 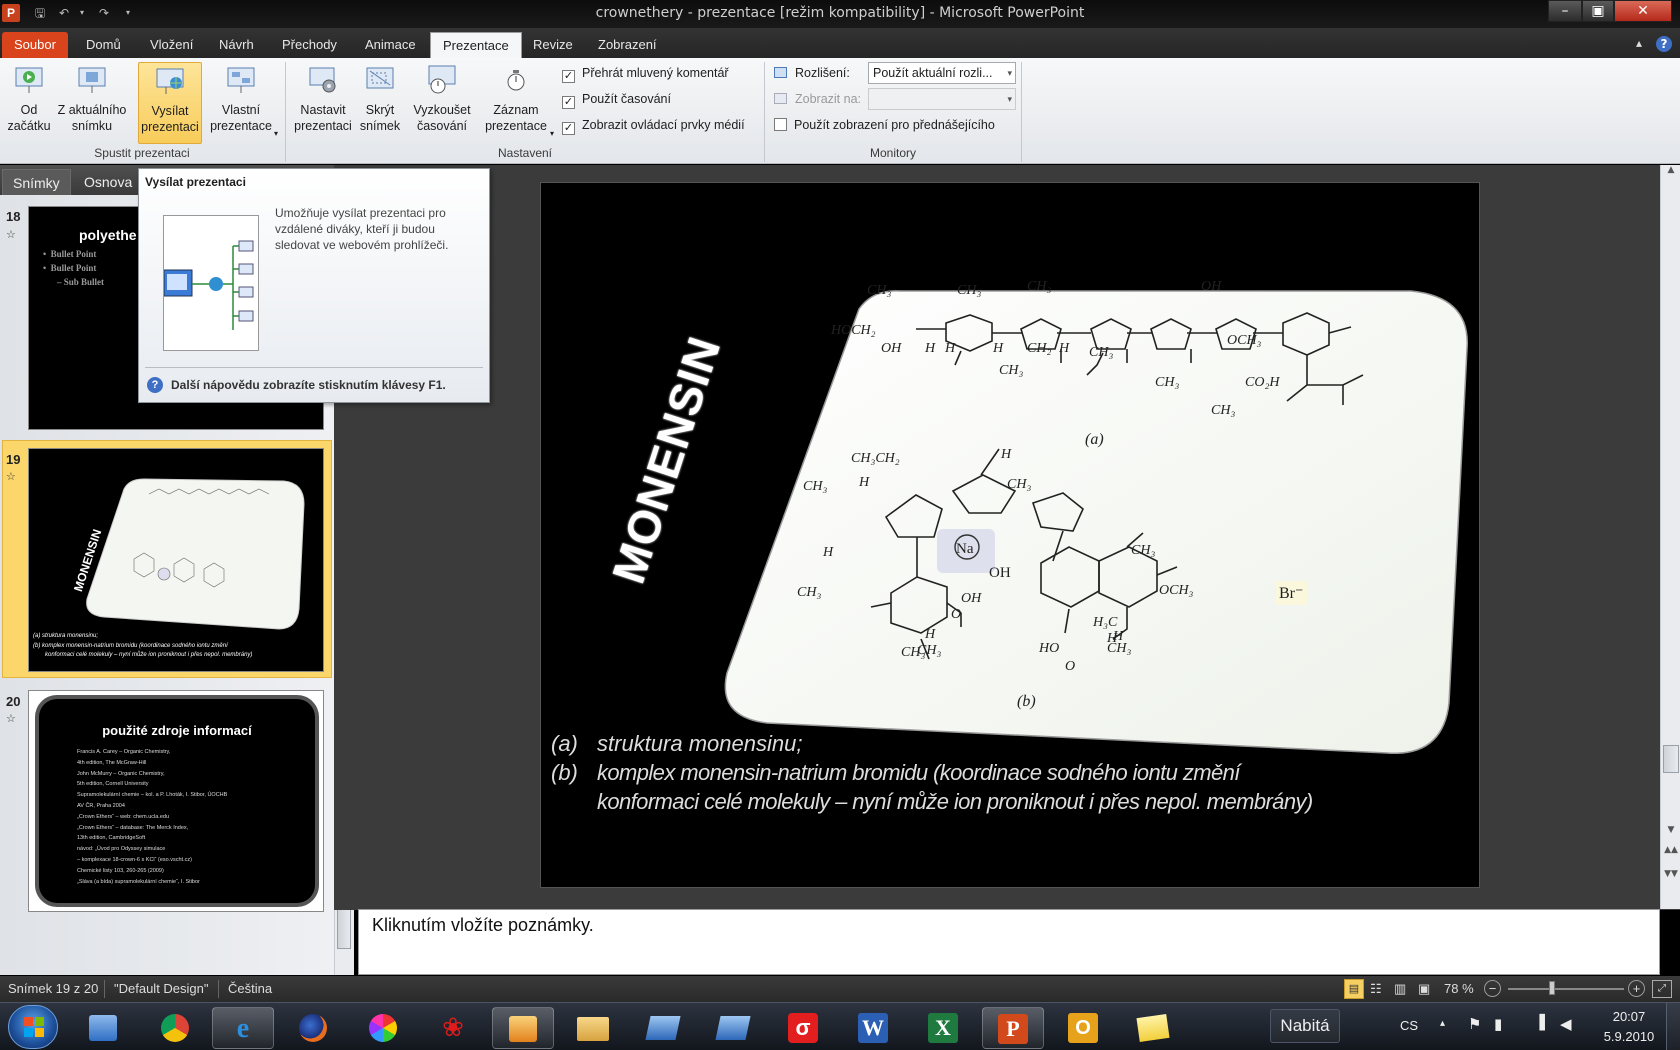 What do you see at coordinates (1009, 73) in the screenshot?
I see `chevron-down-icon: ▾` at bounding box center [1009, 73].